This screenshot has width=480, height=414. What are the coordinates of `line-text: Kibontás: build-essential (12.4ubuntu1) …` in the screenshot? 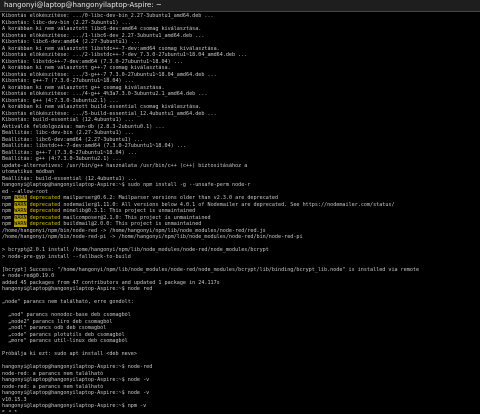 It's located at (68, 120).